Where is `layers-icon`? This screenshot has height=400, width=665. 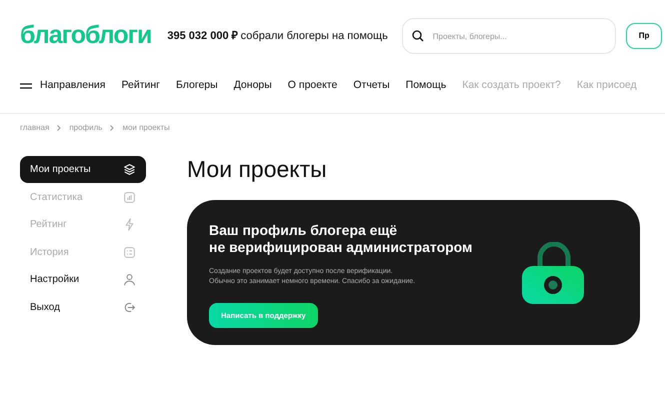
layers-icon is located at coordinates (129, 169).